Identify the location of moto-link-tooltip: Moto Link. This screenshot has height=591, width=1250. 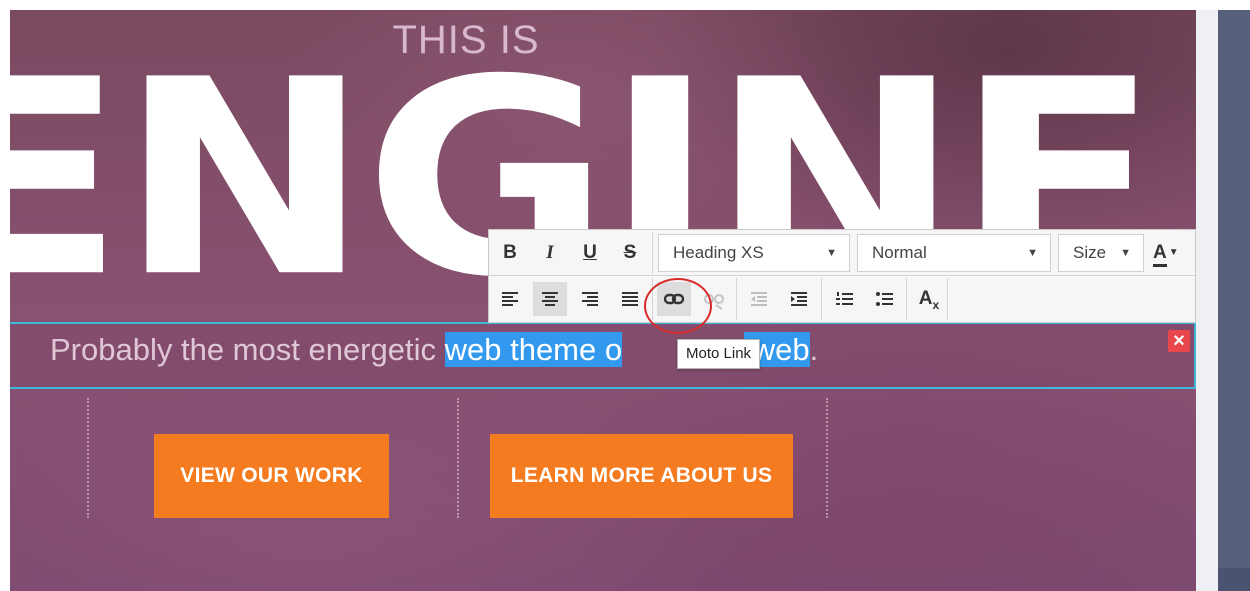
(719, 354).